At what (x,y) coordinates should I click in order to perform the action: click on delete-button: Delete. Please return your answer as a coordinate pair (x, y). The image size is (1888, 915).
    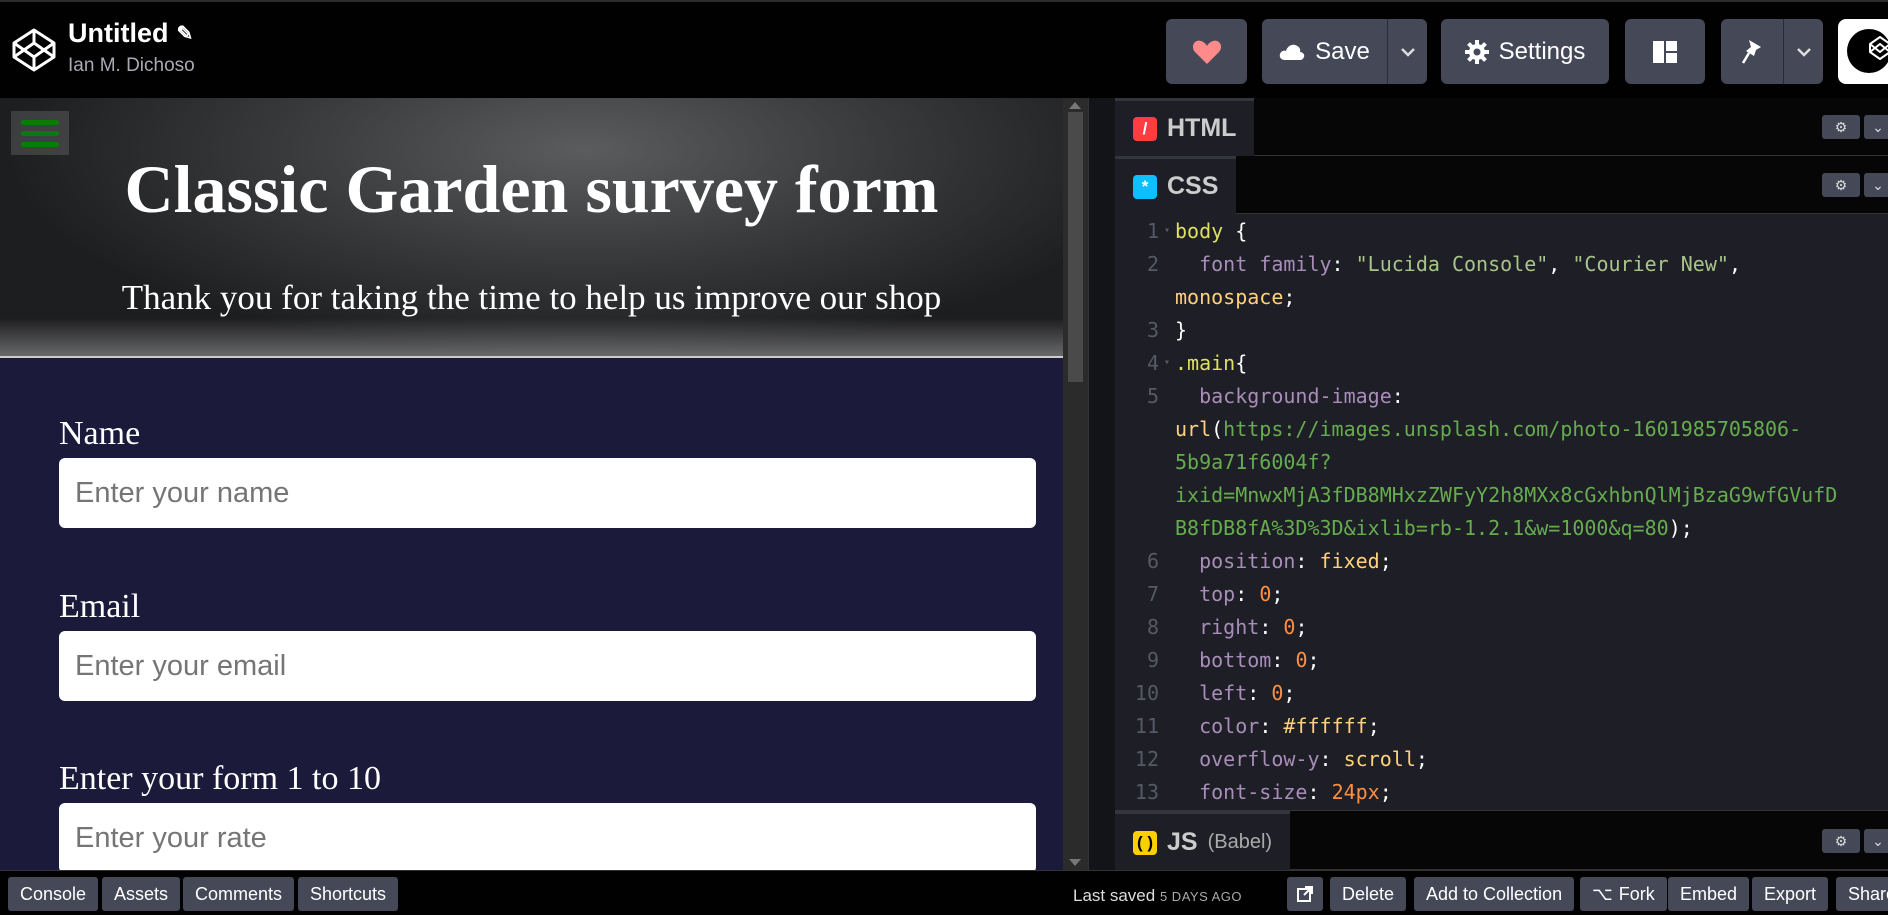
    Looking at the image, I should click on (1368, 894).